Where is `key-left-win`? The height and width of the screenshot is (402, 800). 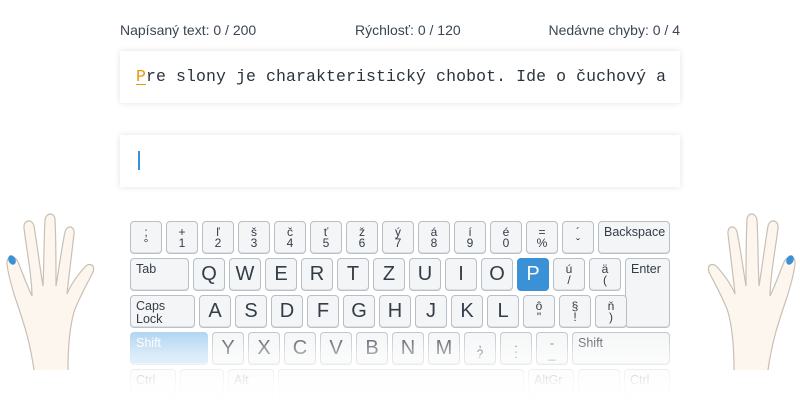
key-left-win is located at coordinates (202, 384).